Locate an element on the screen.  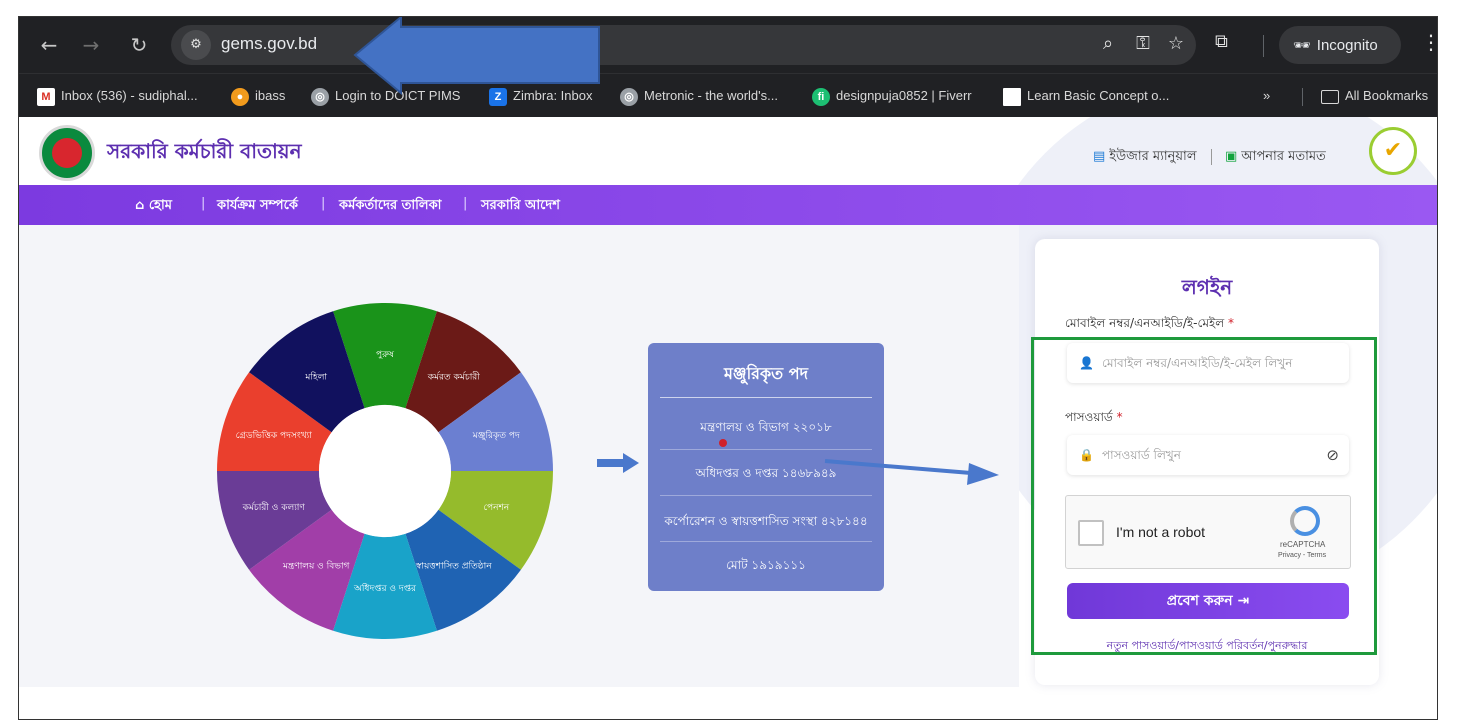
wheel-segment-label: মঞ্জুরিকৃত পদ is located at coordinates (496, 435).